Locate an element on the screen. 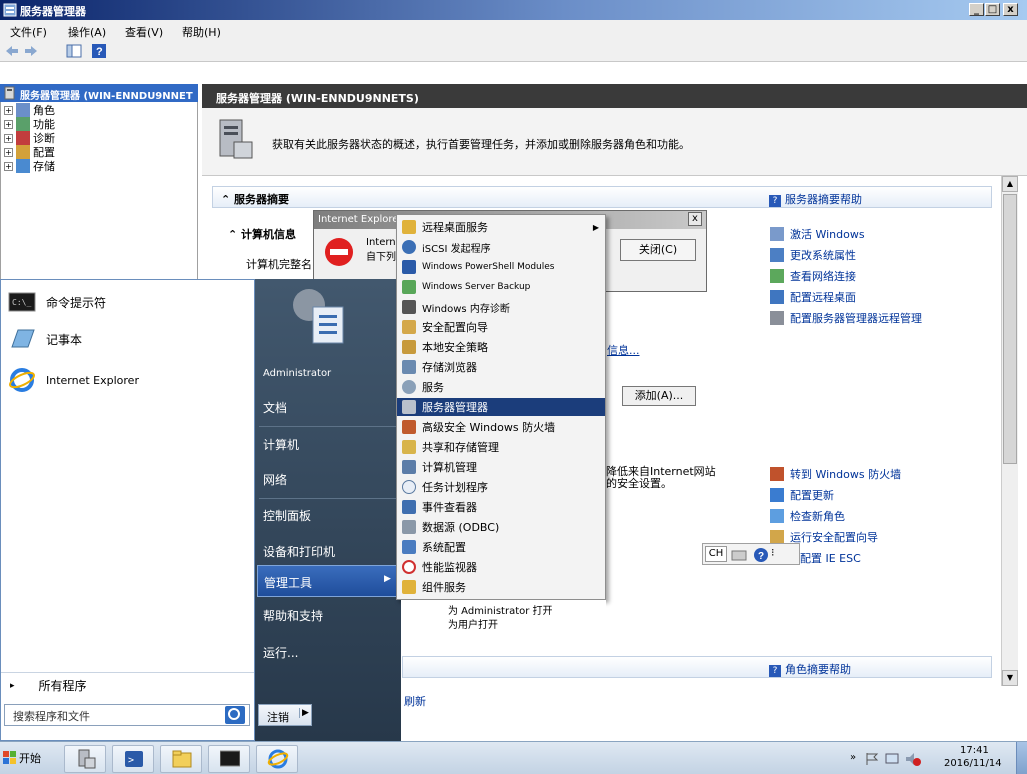  submenu-item-task-scheduler: 任务计划程序 is located at coordinates (501, 487).